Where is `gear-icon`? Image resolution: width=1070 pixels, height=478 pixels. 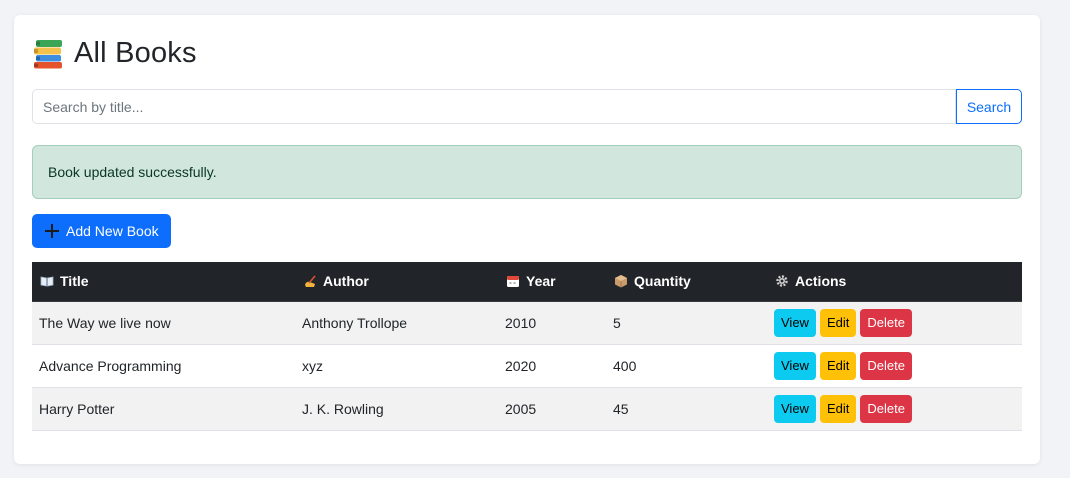
gear-icon is located at coordinates (782, 281).